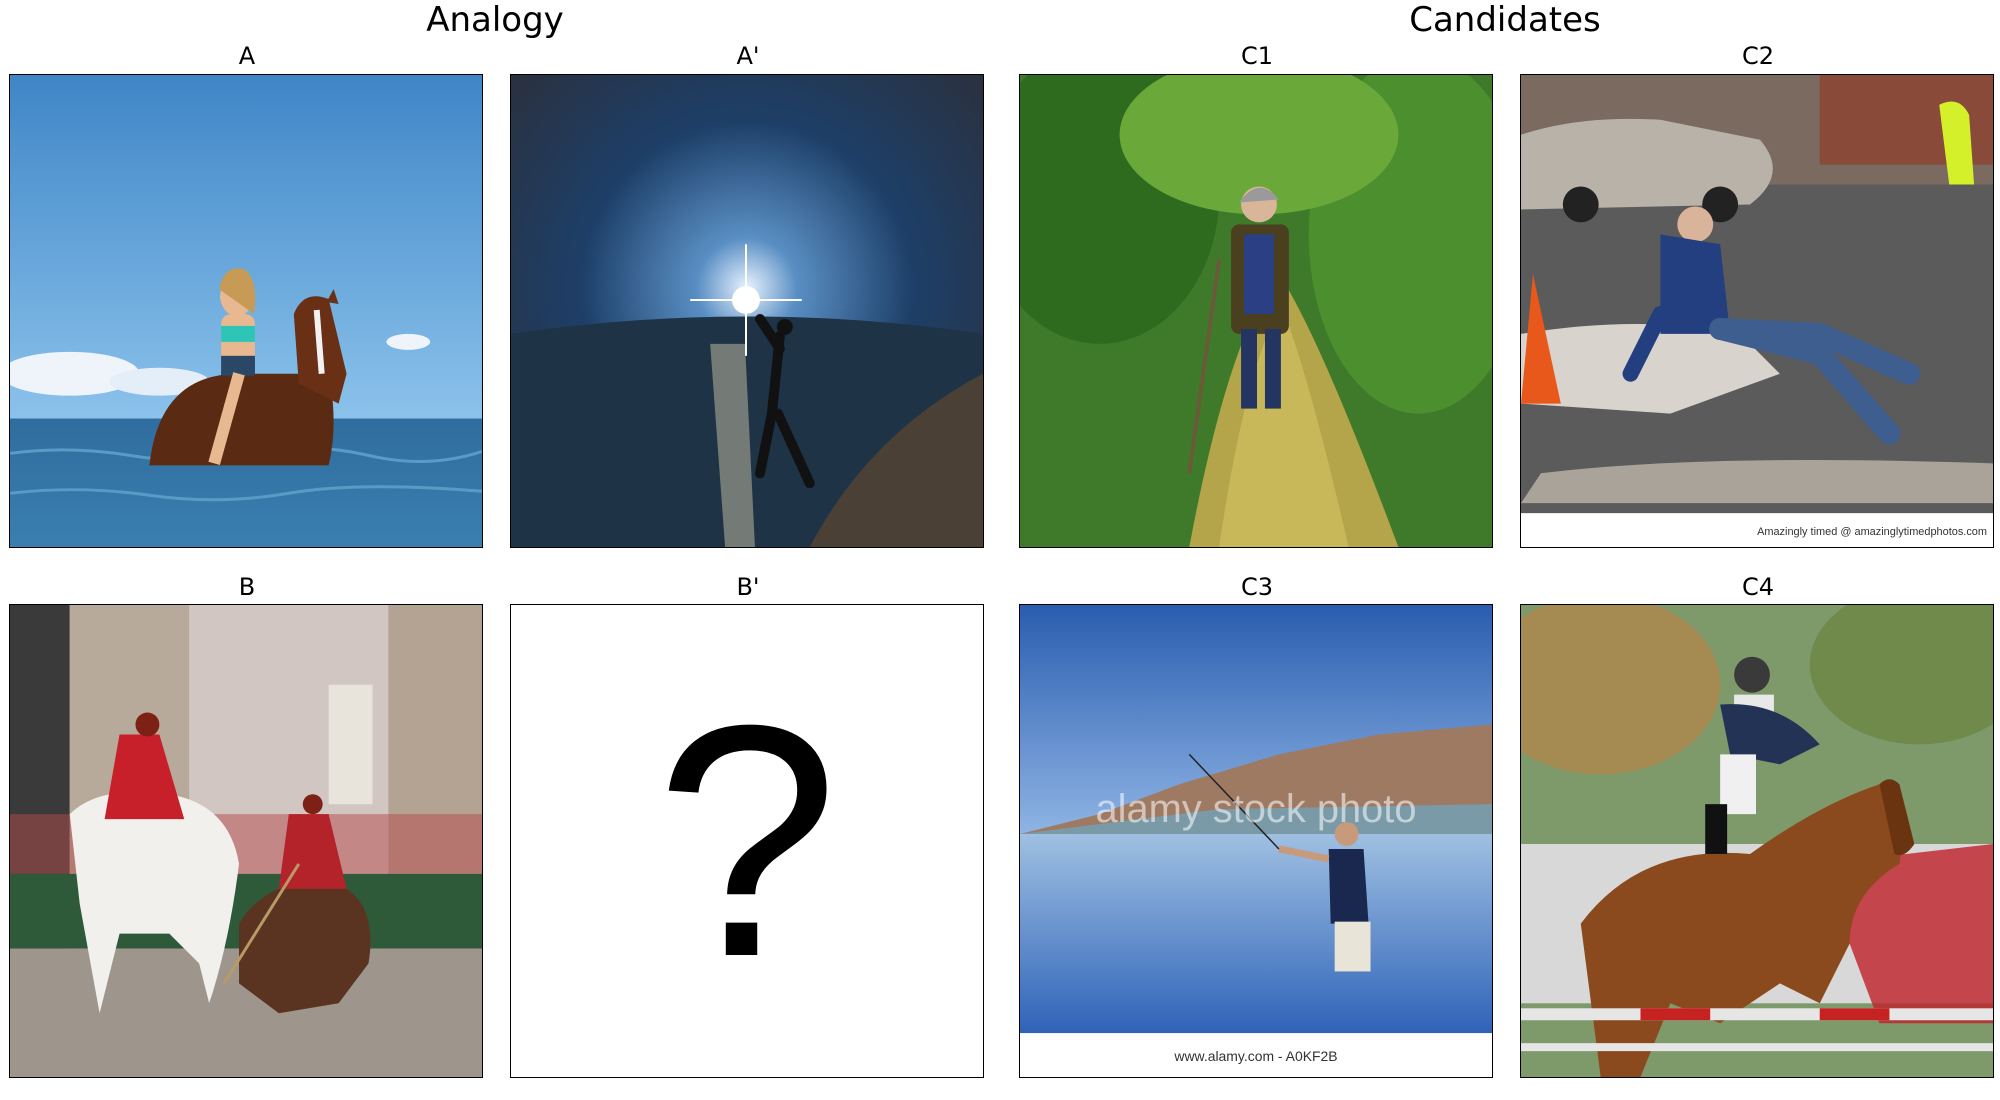  I want to click on panel-b-title: B, so click(247, 587).